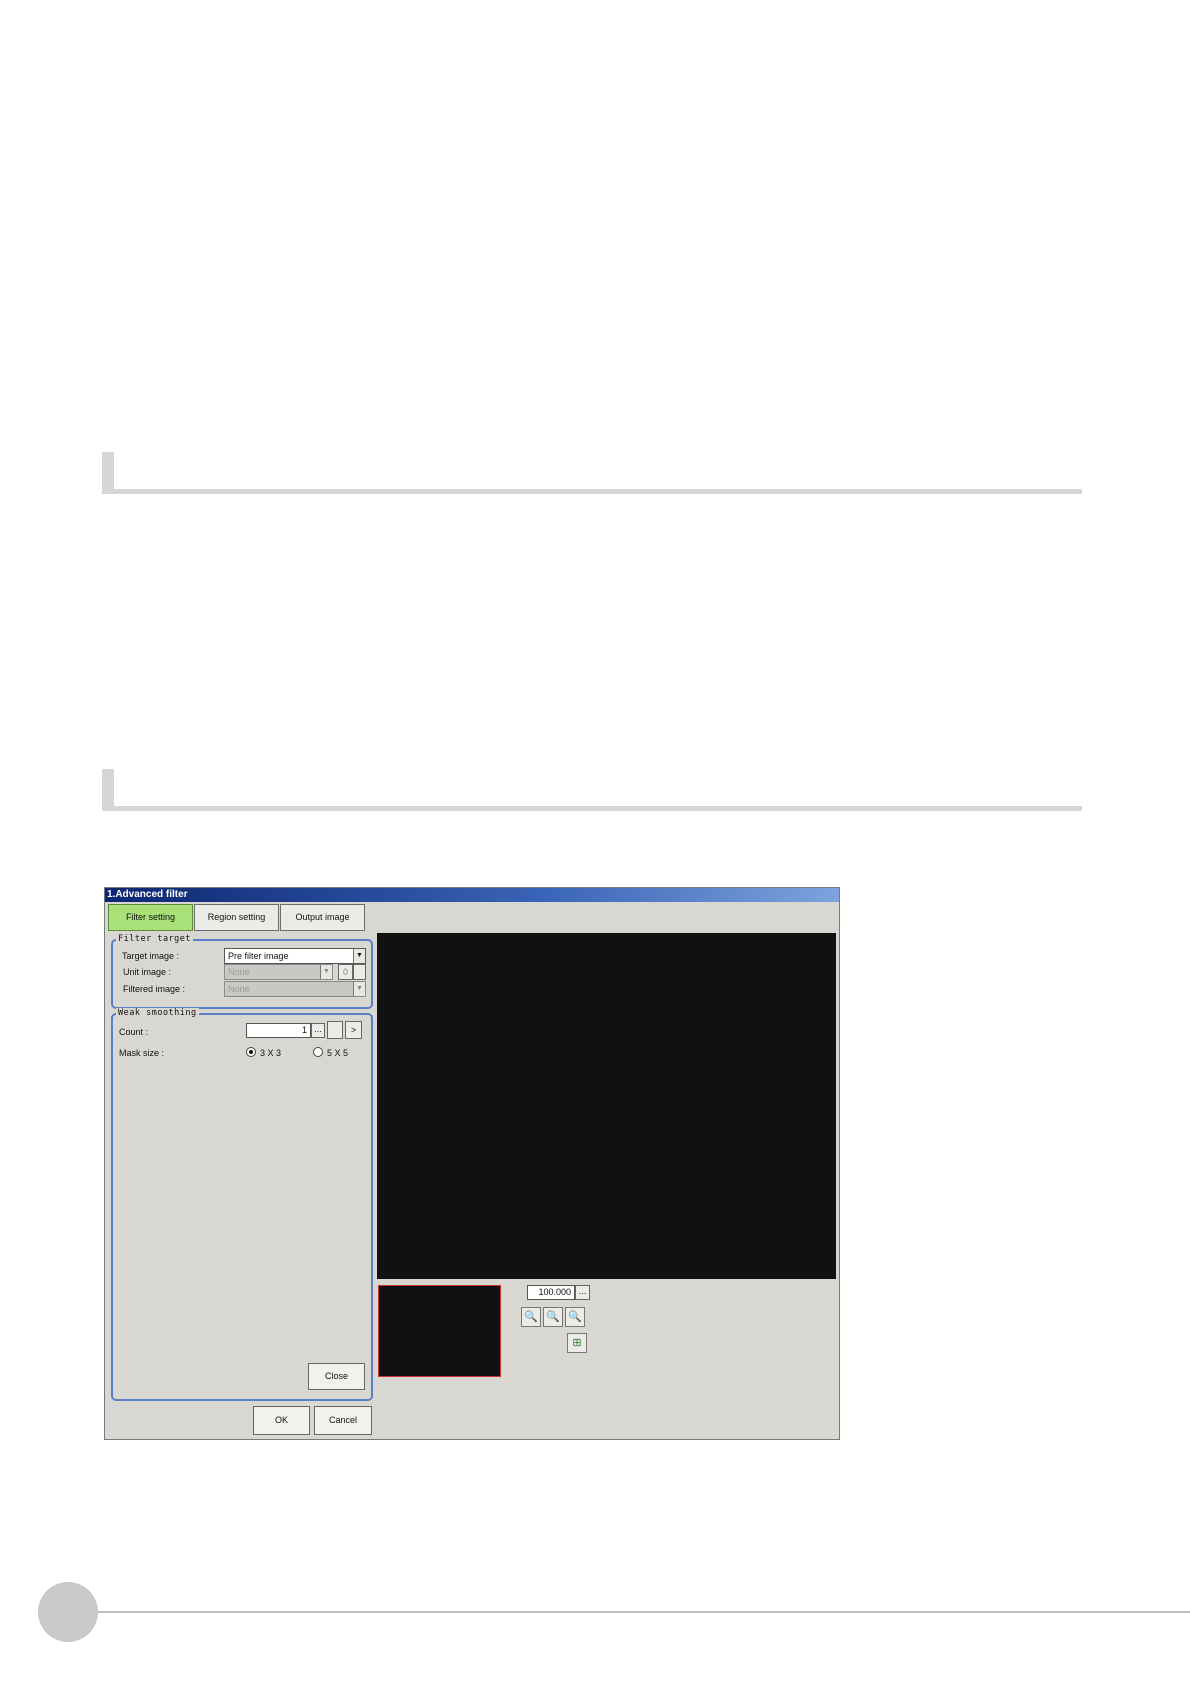 The height and width of the screenshot is (1684, 1190). What do you see at coordinates (239, 989) in the screenshot?
I see `filtered-image-value: None` at bounding box center [239, 989].